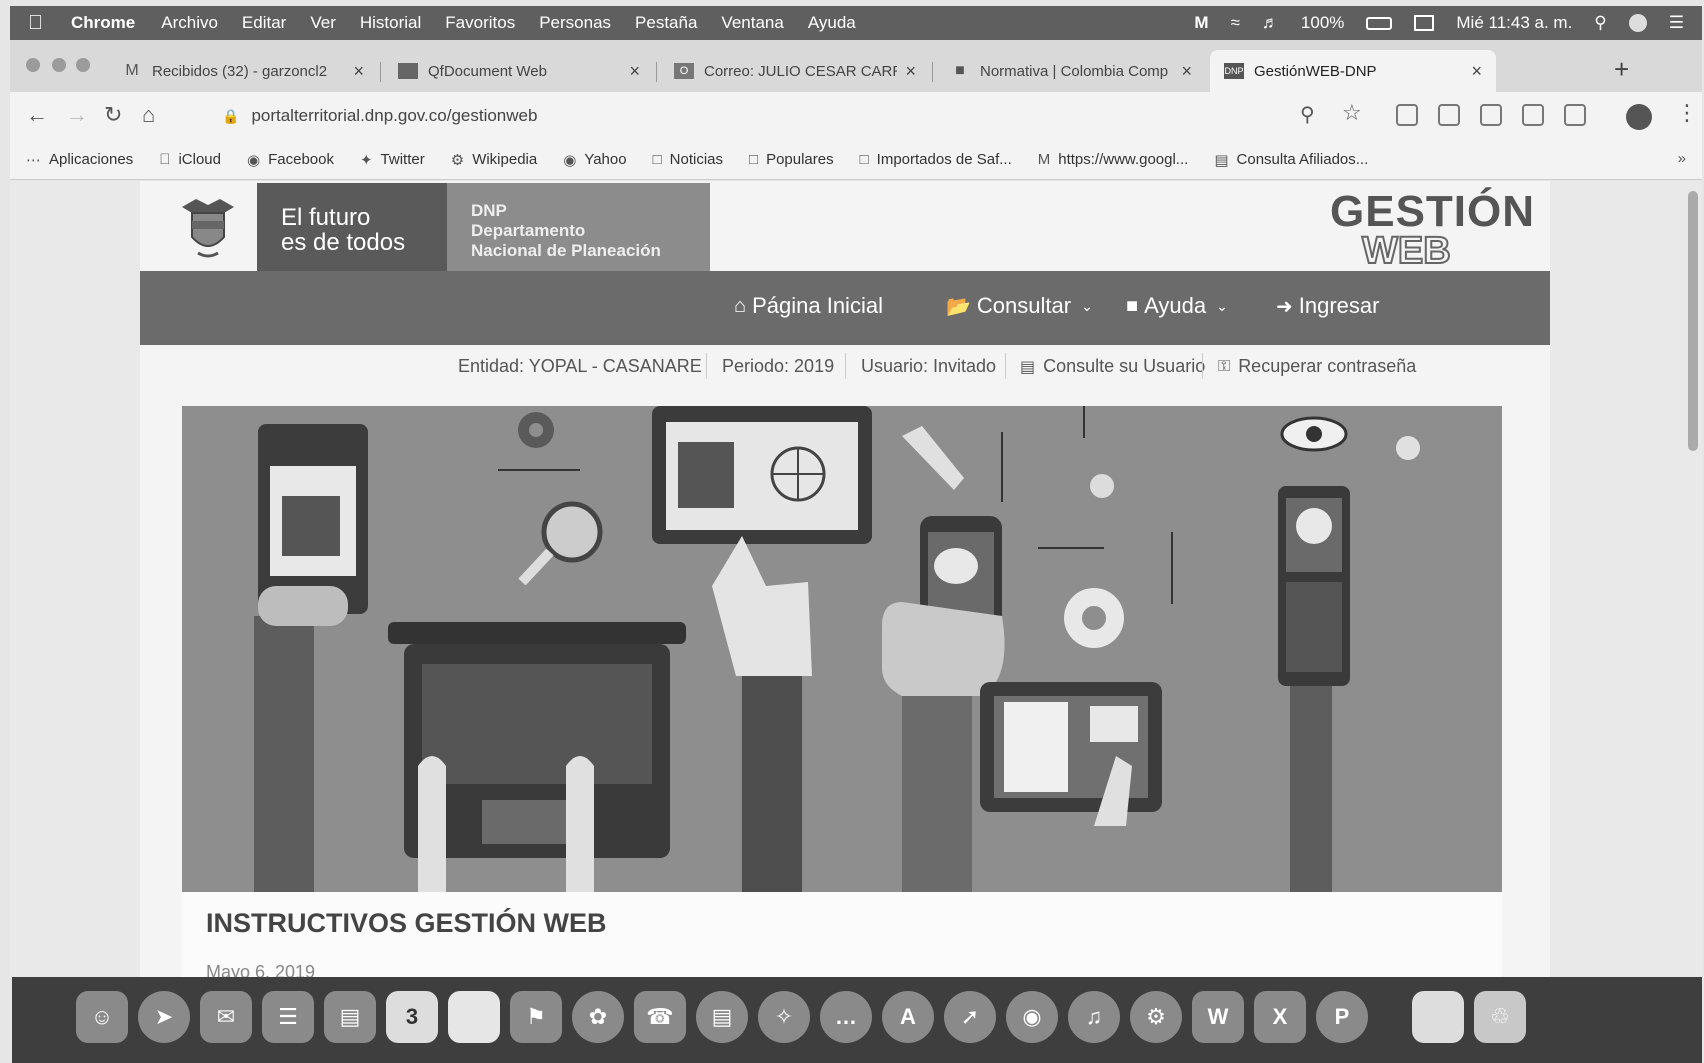  Describe the element at coordinates (1327, 306) in the screenshot. I see `nav-login-link: ➜ Ingresar` at that location.